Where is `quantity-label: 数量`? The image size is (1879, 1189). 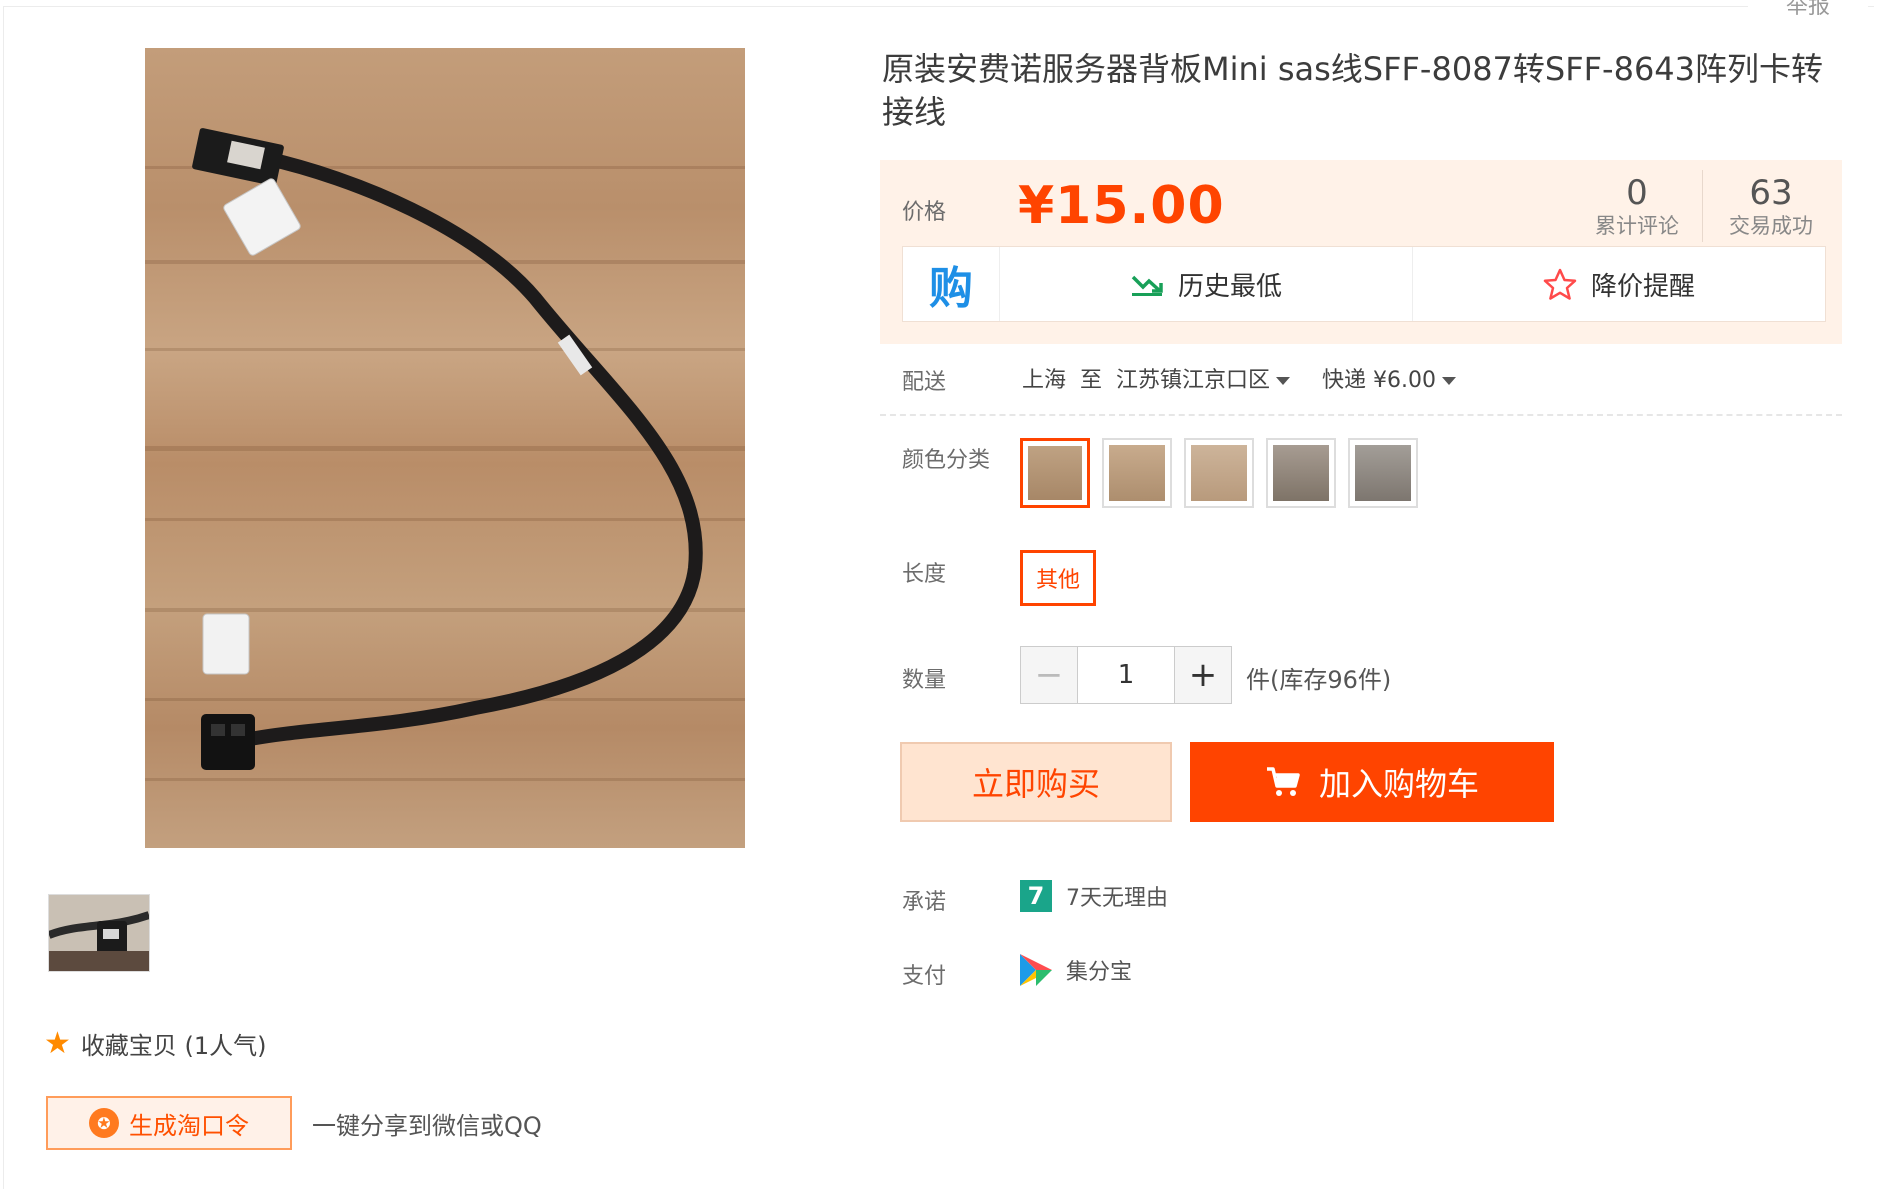 quantity-label: 数量 is located at coordinates (924, 680).